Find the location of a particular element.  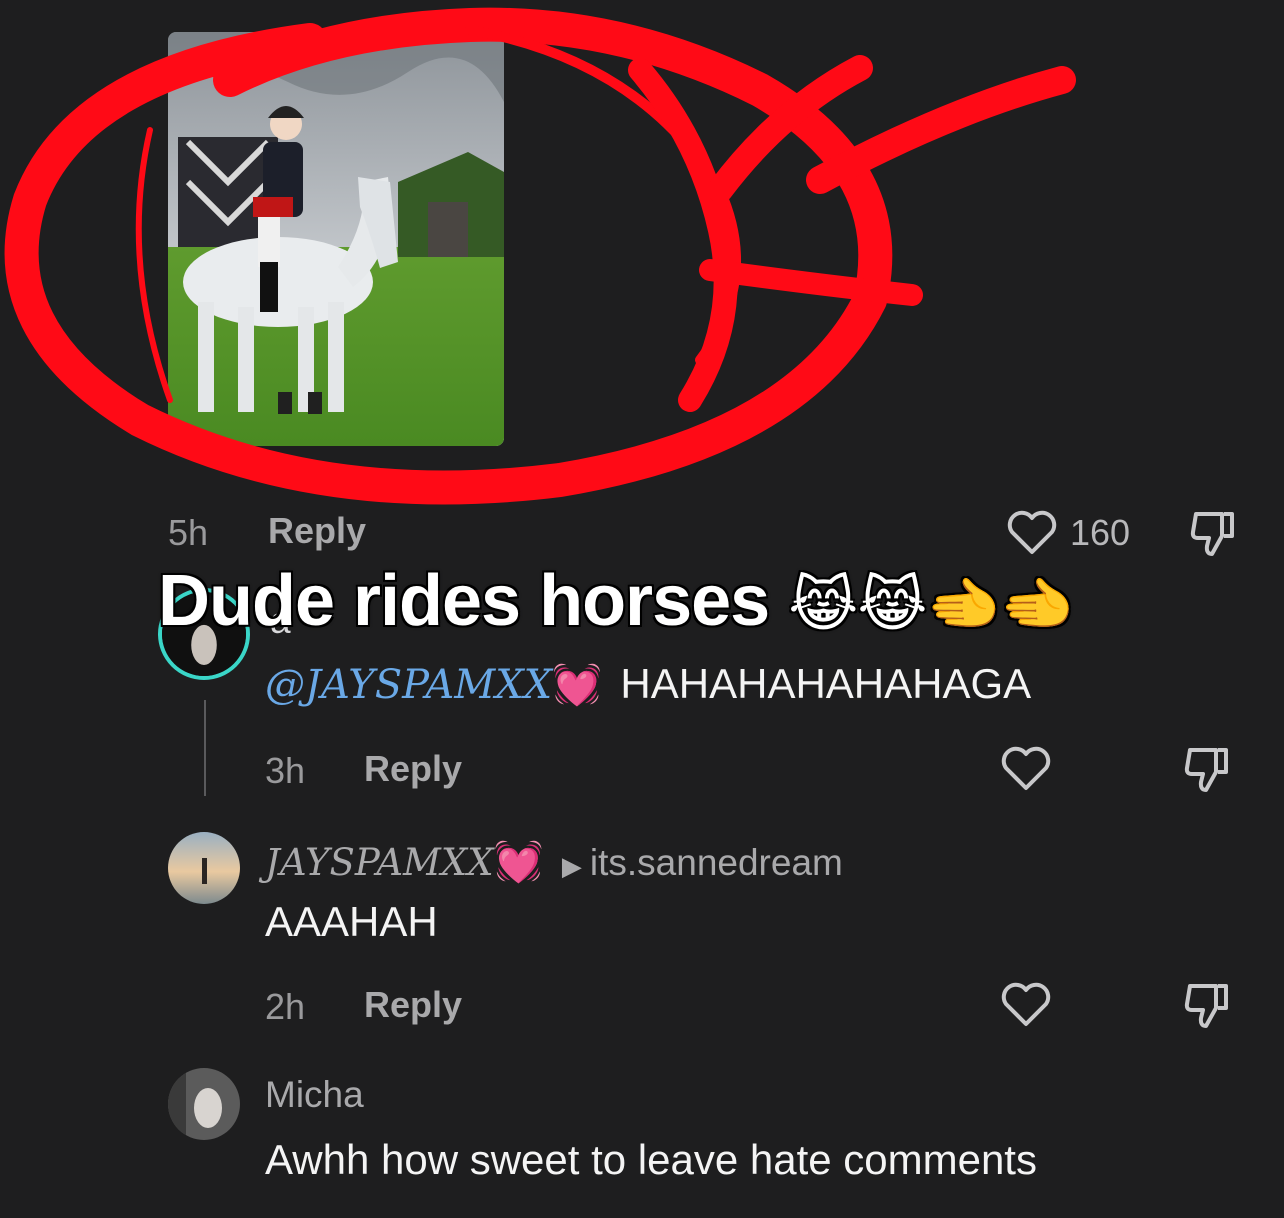

play-triangle-icon: ▶ is located at coordinates (571, 866).